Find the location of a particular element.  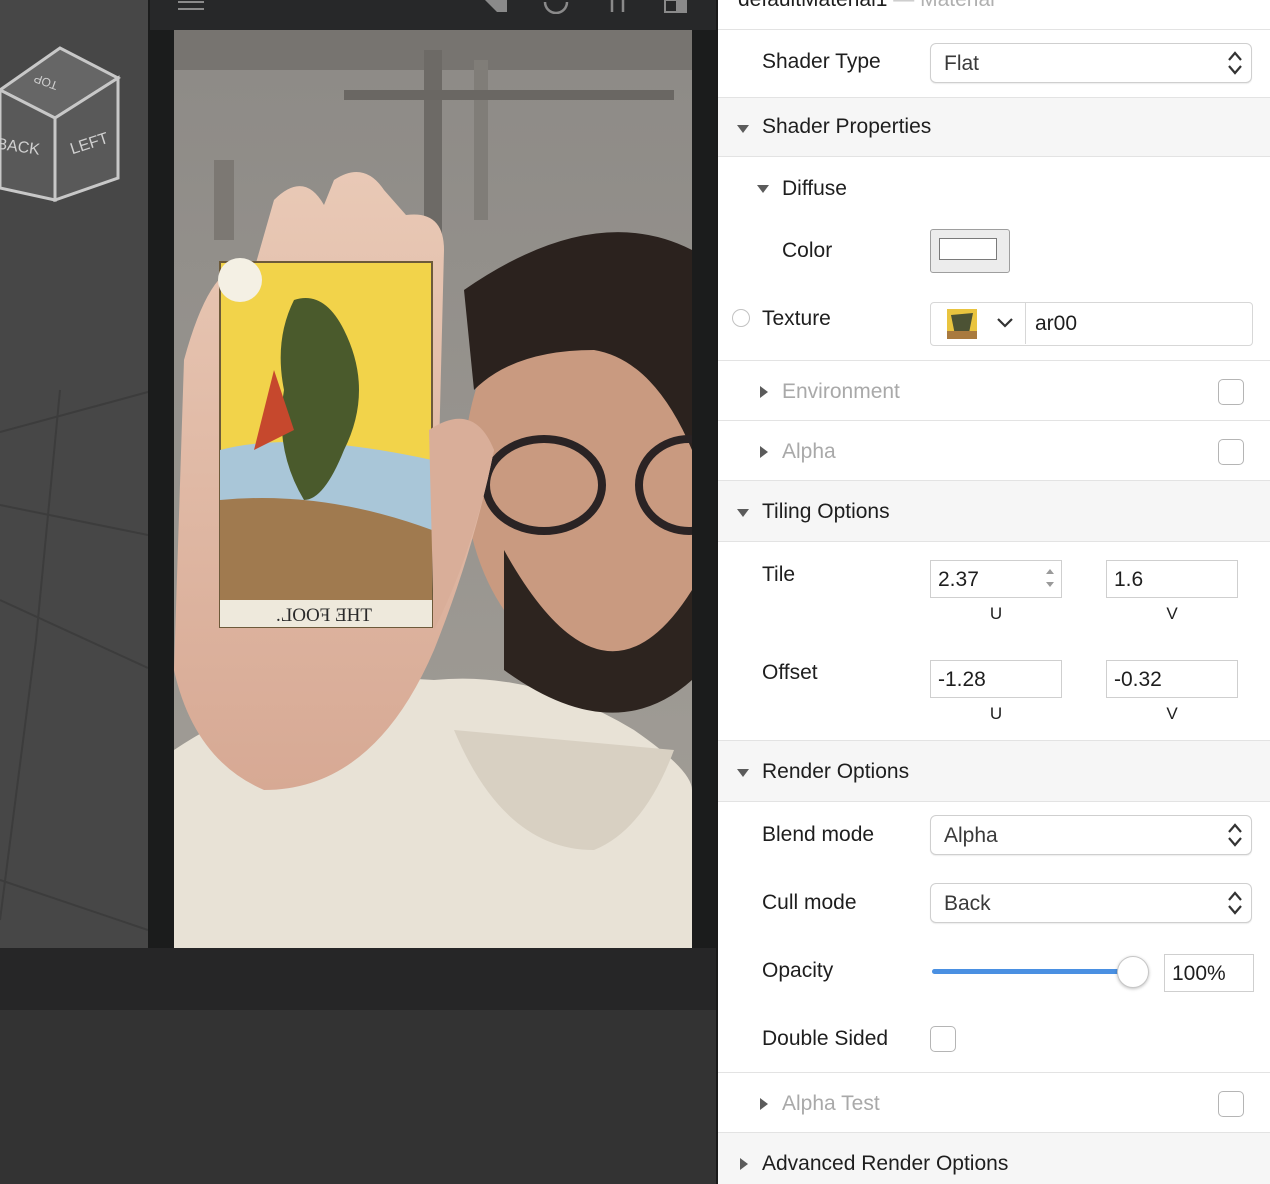

texture-toggle-radio is located at coordinates (741, 318).